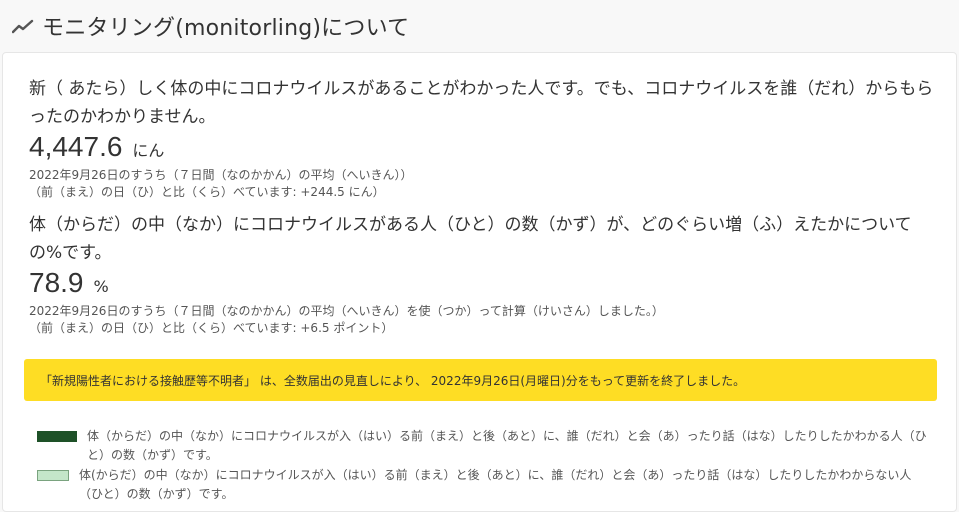 This screenshot has height=512, width=959. Describe the element at coordinates (56, 282) in the screenshot. I see `metric-value: 78.9` at that location.